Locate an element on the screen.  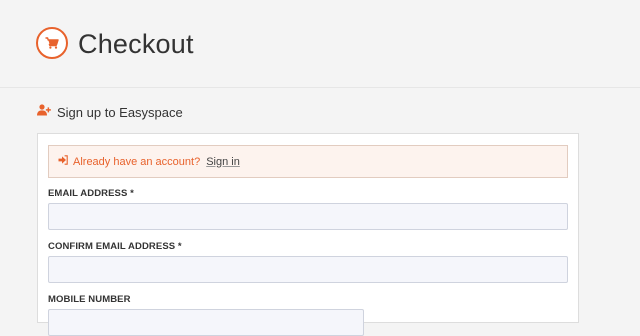
section-header: Sign up to Easyspace is located at coordinates (110, 112).